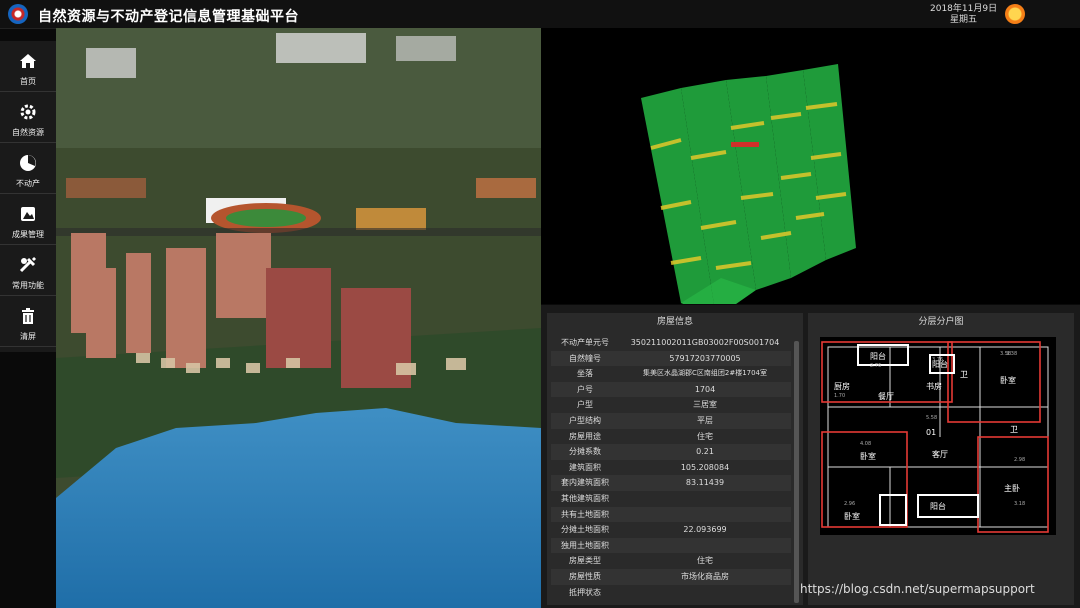 The image size is (1080, 608). What do you see at coordinates (585, 342) in the screenshot?
I see `row-key: 不动产单元号` at bounding box center [585, 342].